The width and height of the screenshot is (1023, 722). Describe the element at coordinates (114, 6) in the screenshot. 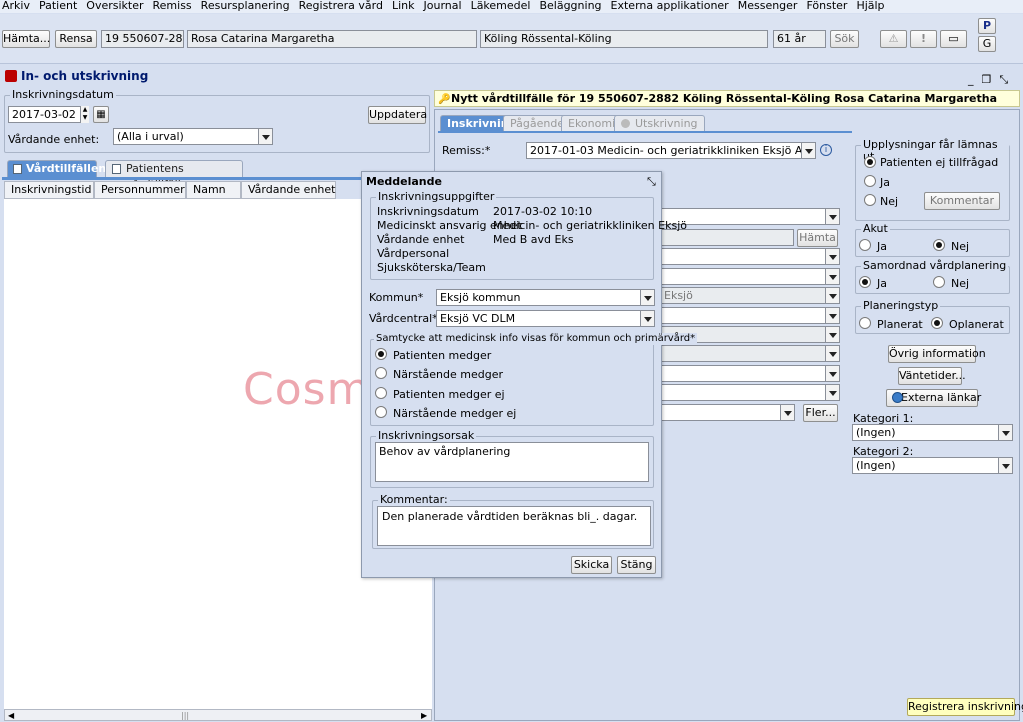

I see `menu-oversikter: Översikter` at that location.